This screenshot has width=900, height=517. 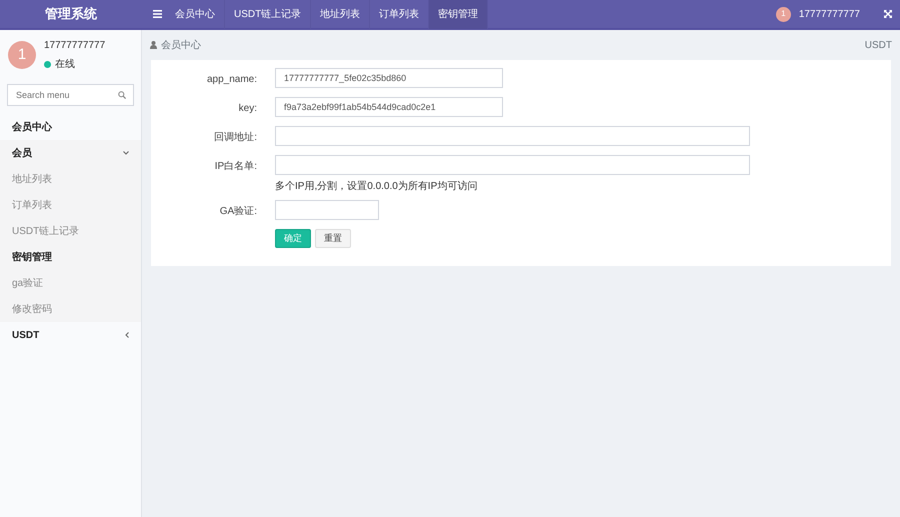 I want to click on sidebar-group: USDT, so click(x=70, y=335).